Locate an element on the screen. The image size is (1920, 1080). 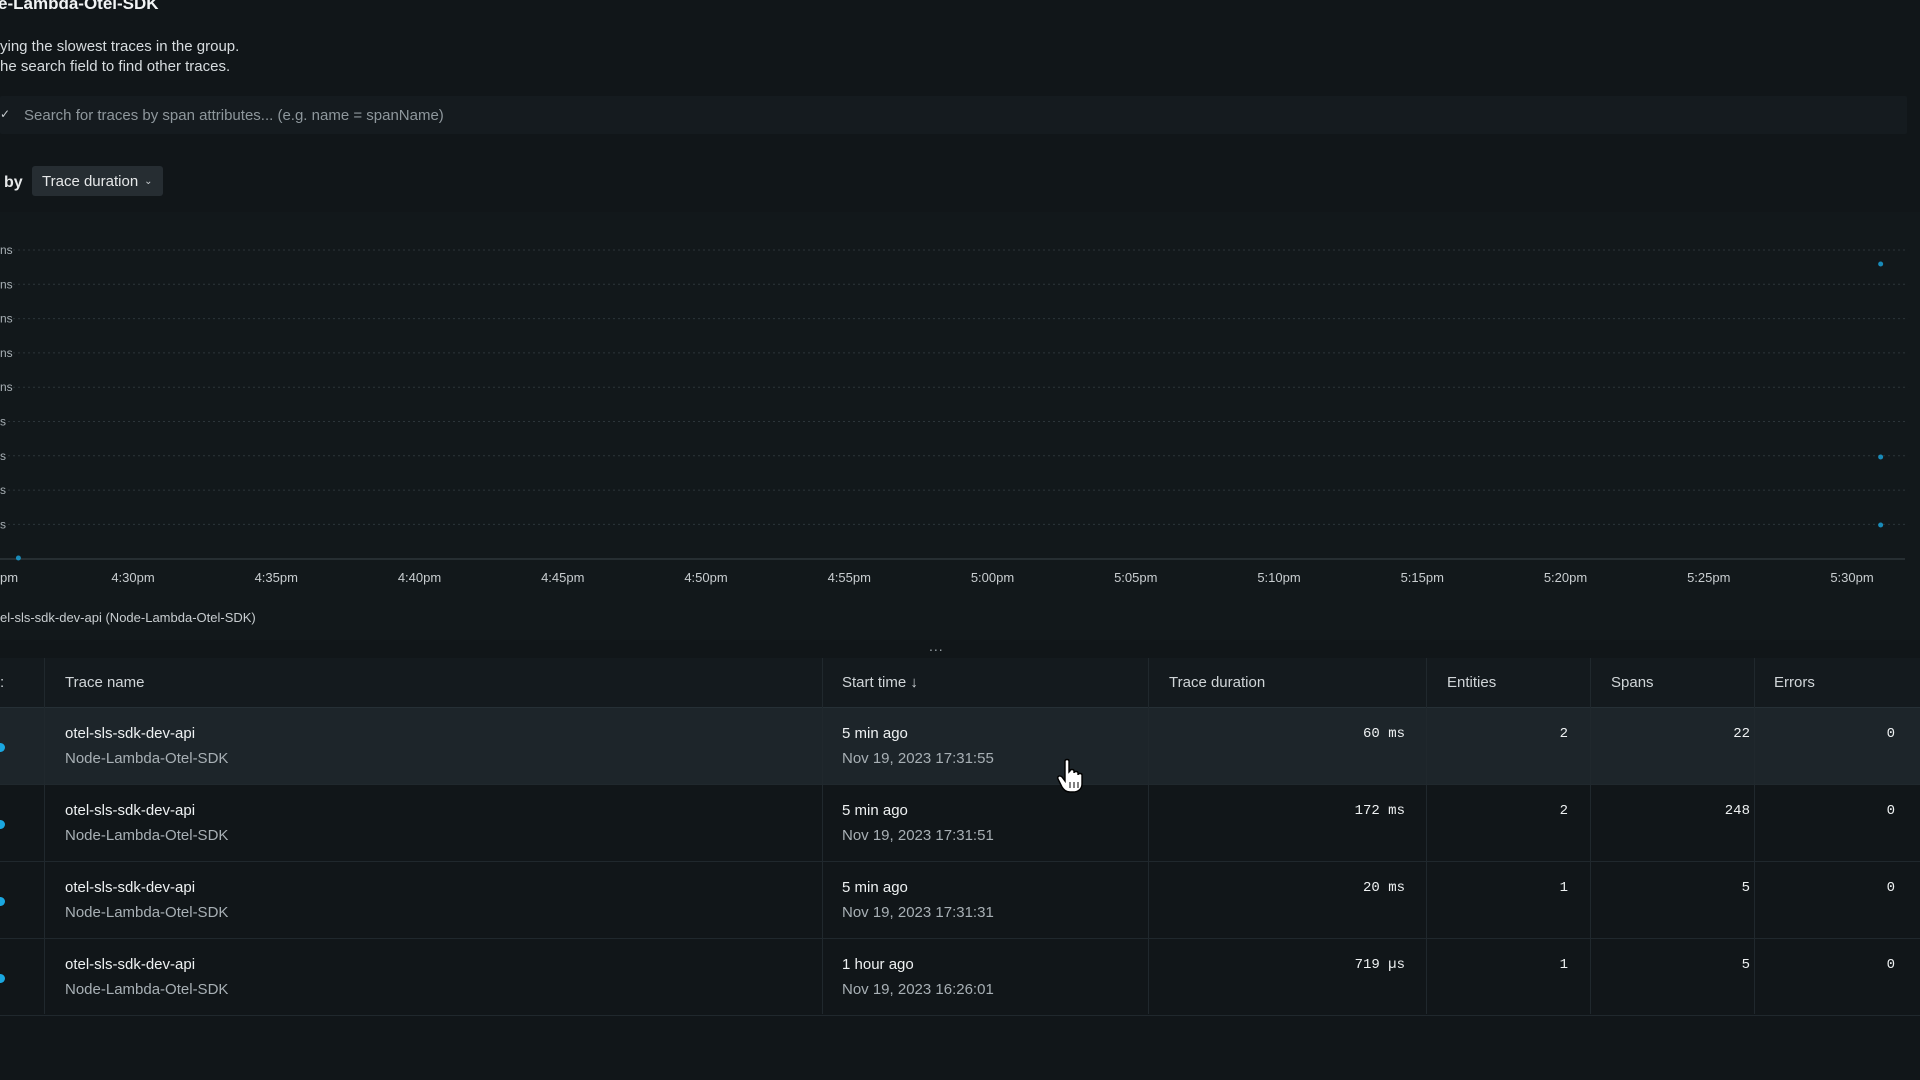
spans-count: 22 is located at coordinates (1741, 734).